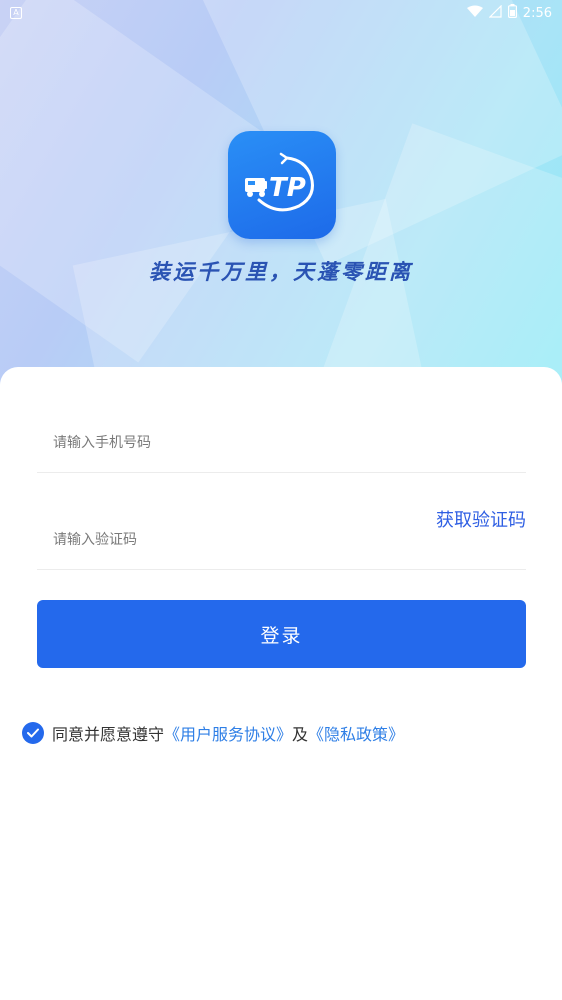 The height and width of the screenshot is (1000, 562). I want to click on app-logo: TP, so click(282, 185).